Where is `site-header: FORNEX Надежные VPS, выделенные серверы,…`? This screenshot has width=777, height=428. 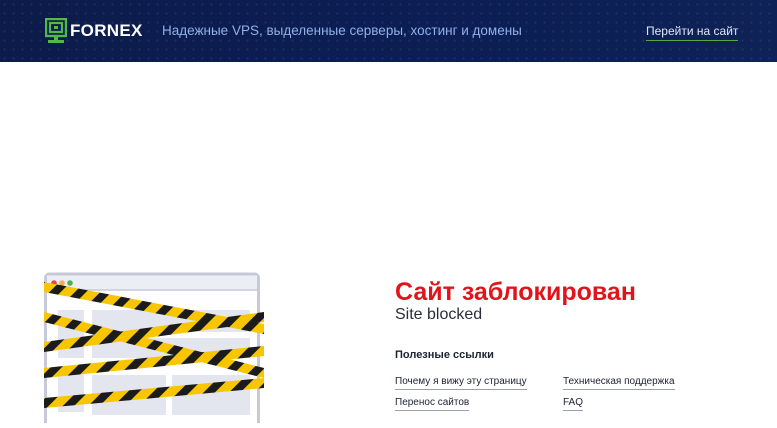
site-header: FORNEX Надежные VPS, выделенные серверы,… is located at coordinates (388, 31).